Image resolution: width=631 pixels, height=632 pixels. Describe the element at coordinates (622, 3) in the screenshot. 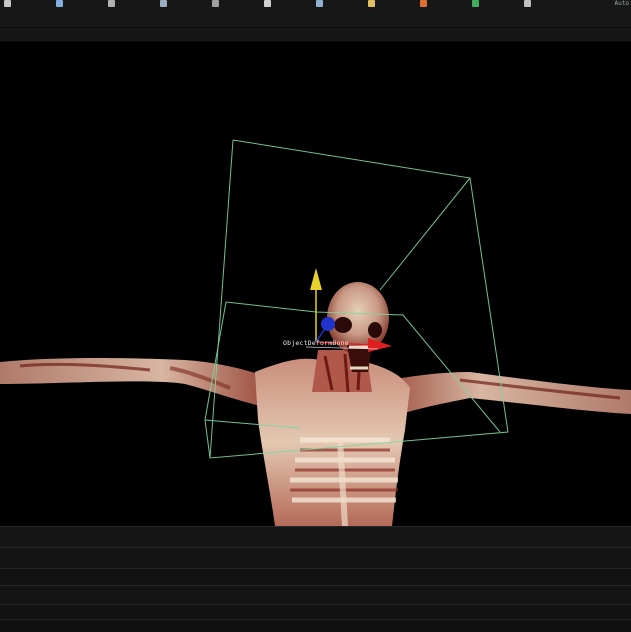

I see `toolbar-right-label: Auto` at that location.